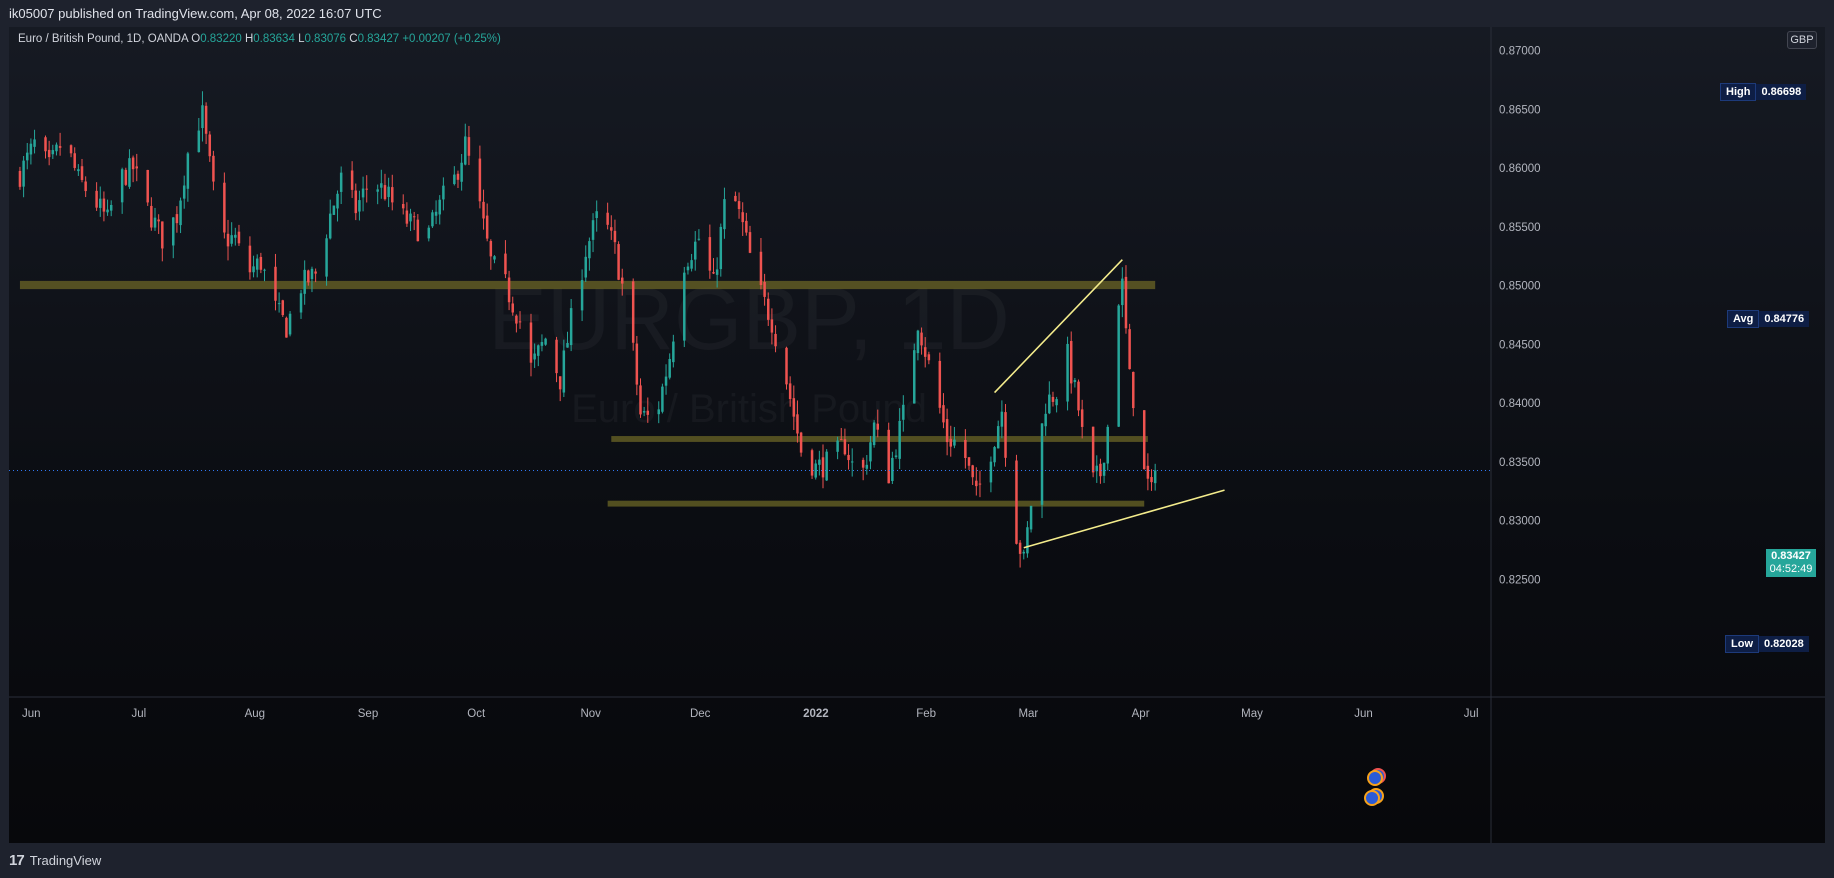 This screenshot has height=878, width=1834. What do you see at coordinates (1520, 110) in the screenshot?
I see `price-tick-label: 0.86500` at bounding box center [1520, 110].